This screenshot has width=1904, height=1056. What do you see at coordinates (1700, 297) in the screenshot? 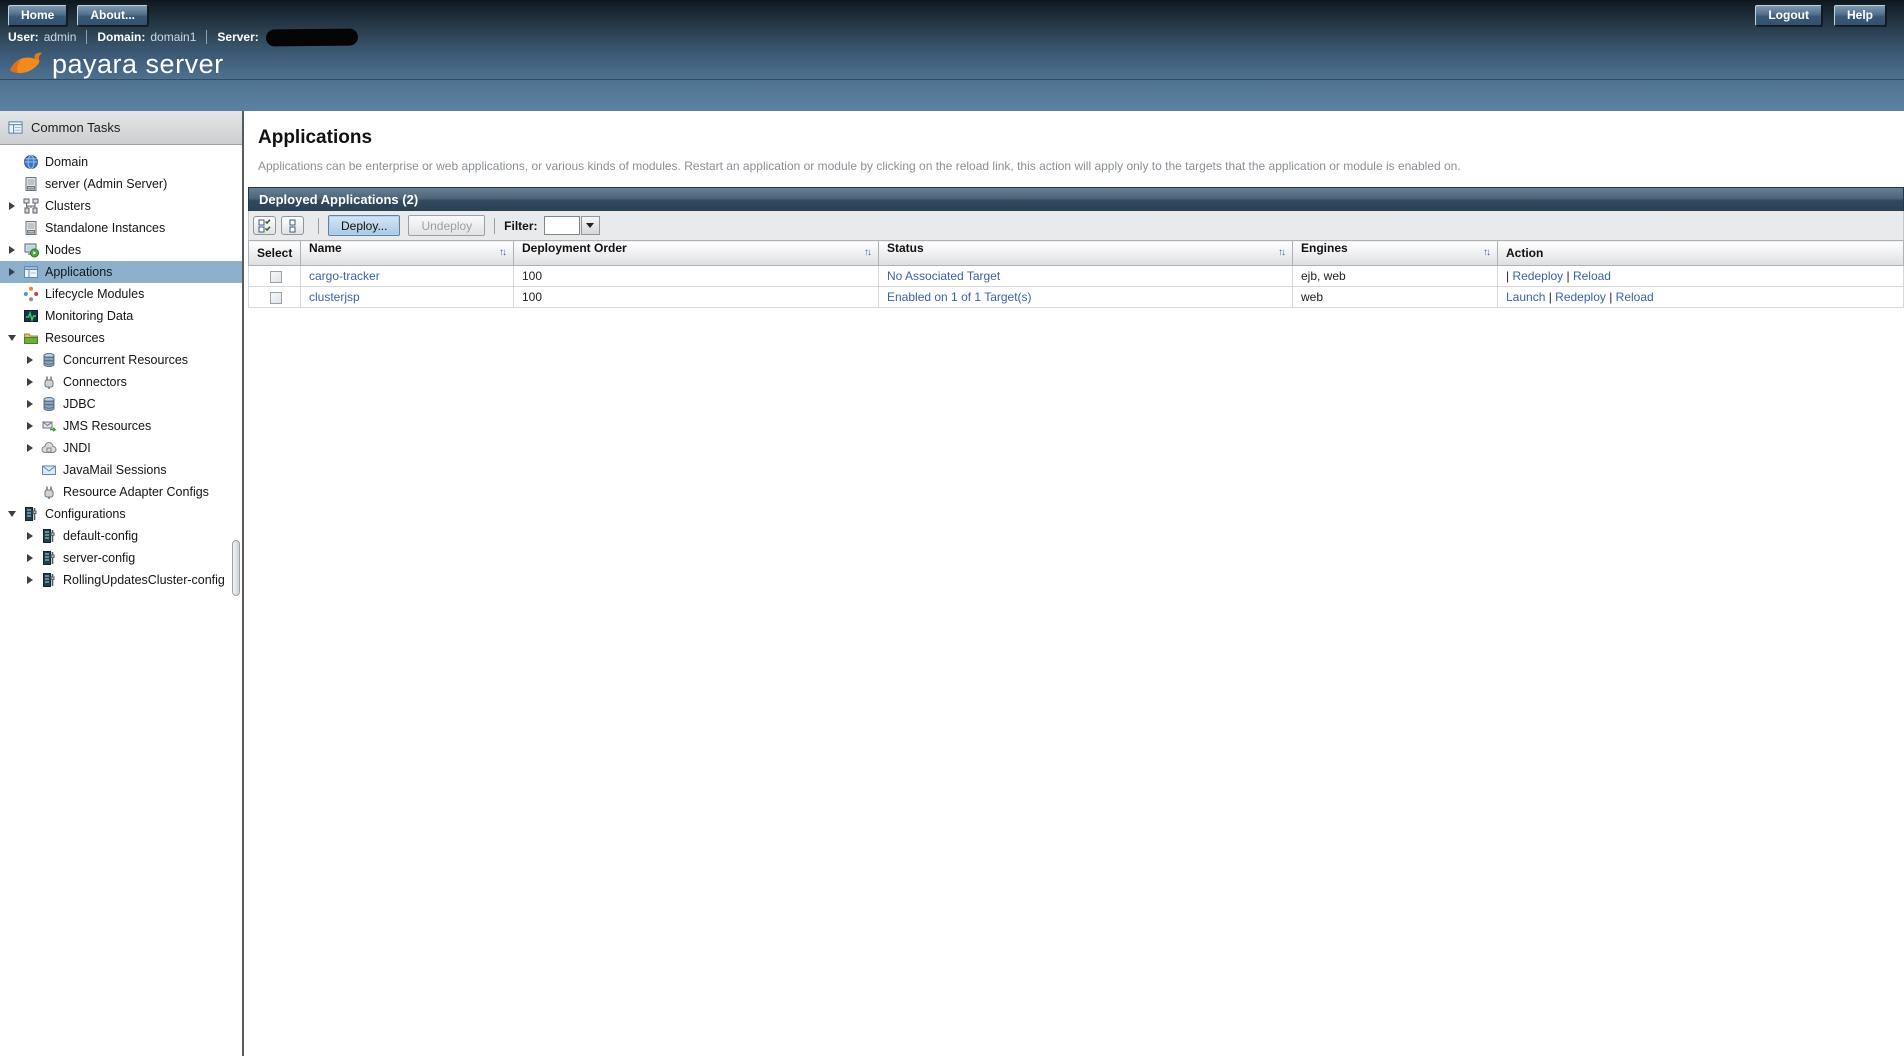
I see `action-cell: Launch | Redeploy | Reload` at bounding box center [1700, 297].